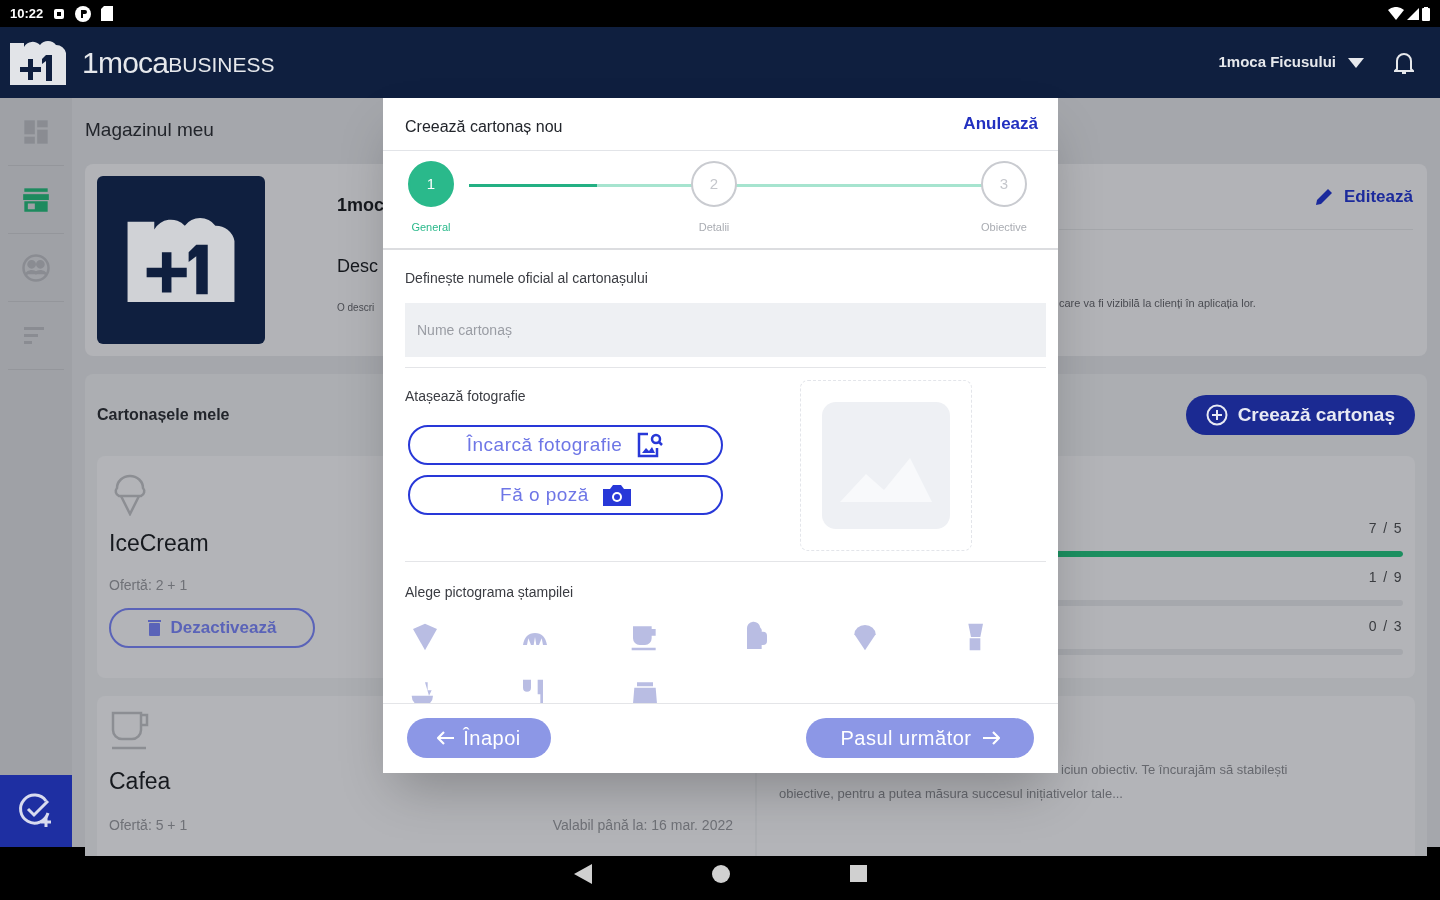  Describe the element at coordinates (1356, 62) in the screenshot. I see `caret-icon` at that location.